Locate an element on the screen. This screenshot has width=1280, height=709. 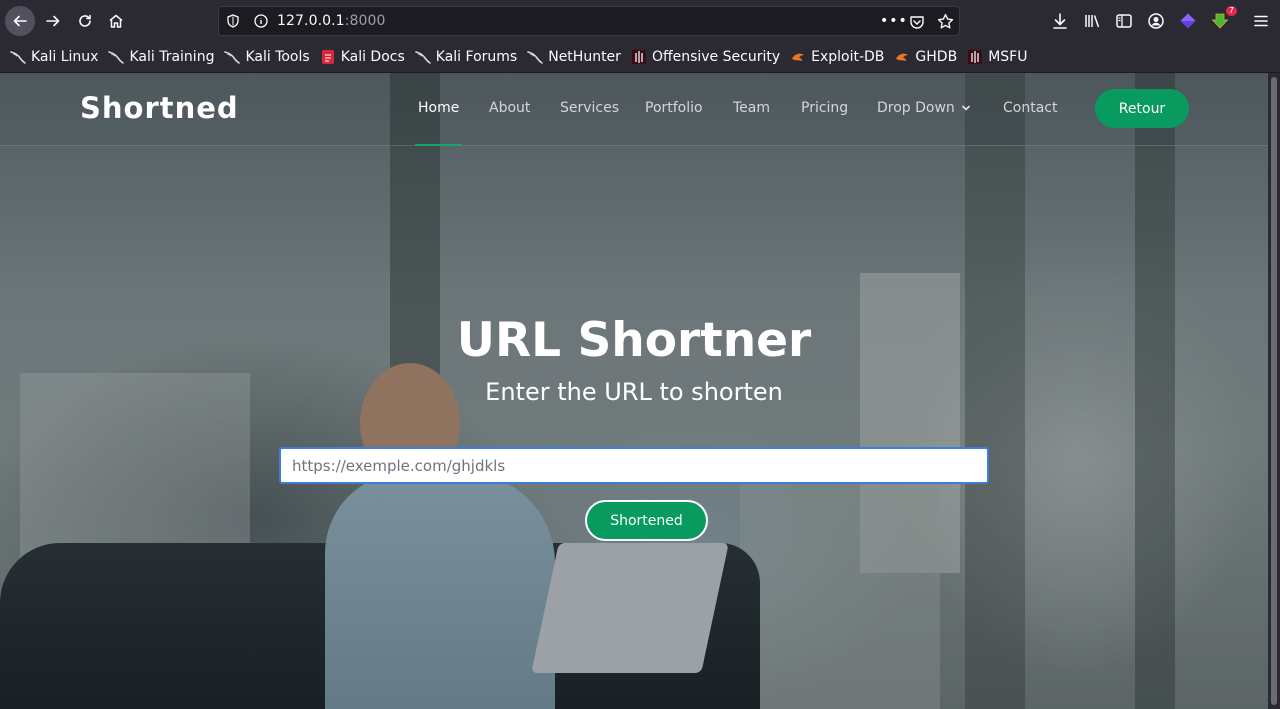
home-button is located at coordinates (116, 21).